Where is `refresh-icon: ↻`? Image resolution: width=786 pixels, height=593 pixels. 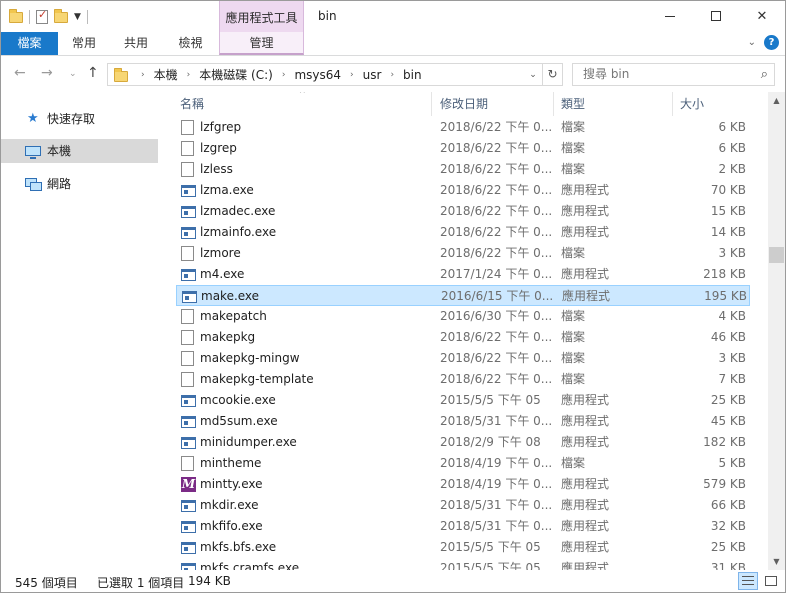 refresh-icon: ↻ is located at coordinates (552, 74).